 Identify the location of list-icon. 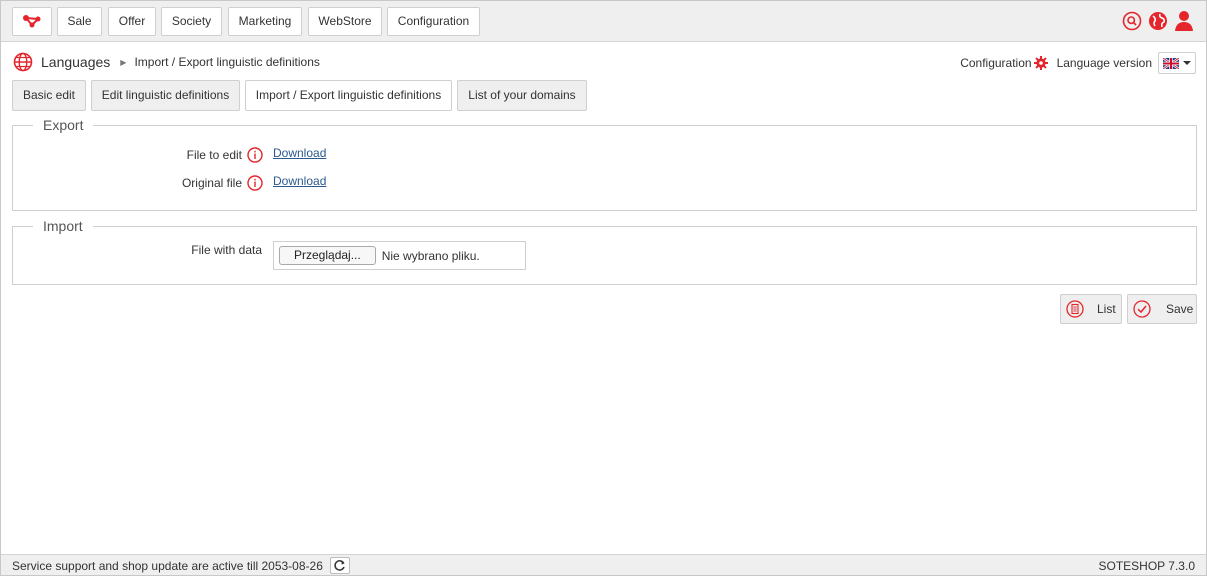
(1075, 309).